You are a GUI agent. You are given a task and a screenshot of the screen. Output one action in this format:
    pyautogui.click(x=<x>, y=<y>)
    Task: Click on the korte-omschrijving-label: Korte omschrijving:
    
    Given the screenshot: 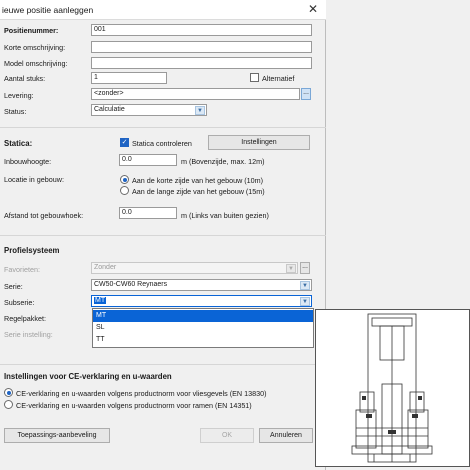 What is the action you would take?
    pyautogui.click(x=35, y=47)
    